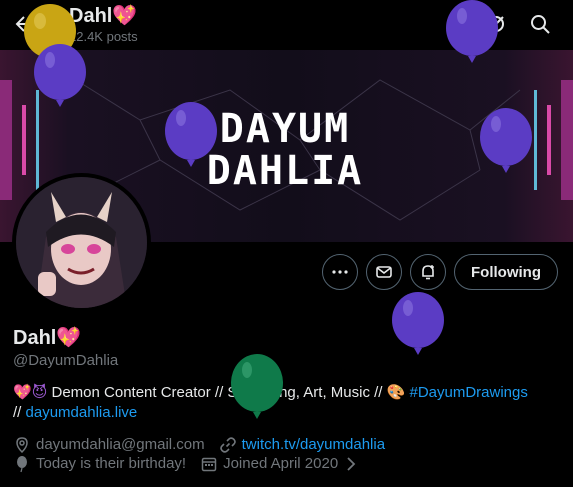  What do you see at coordinates (120, 444) in the screenshot?
I see `profile-email: dayumdahlia@gmail.com` at bounding box center [120, 444].